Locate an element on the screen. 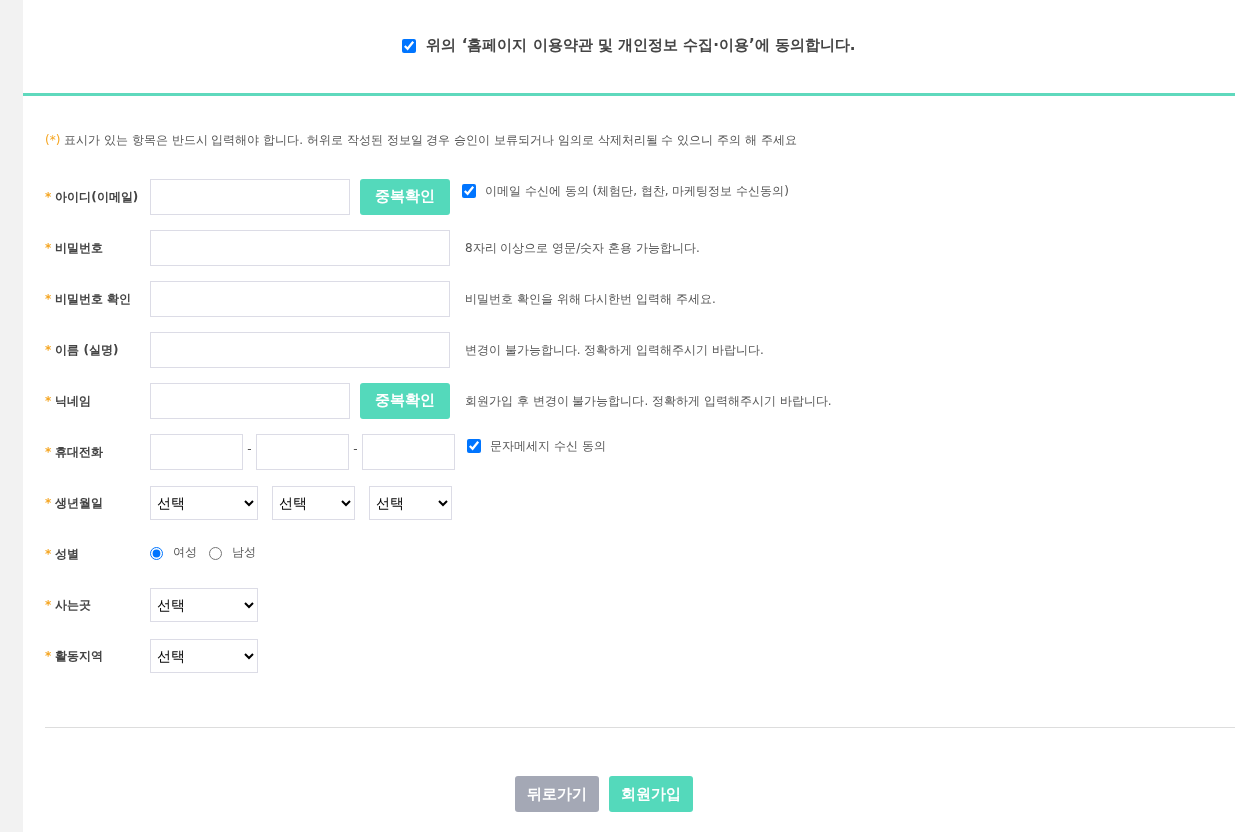 The height and width of the screenshot is (832, 1235). consent-label: 이메일 수신에 동의 (체험단, 협찬, 마케팅정보 수신동의) is located at coordinates (637, 191).